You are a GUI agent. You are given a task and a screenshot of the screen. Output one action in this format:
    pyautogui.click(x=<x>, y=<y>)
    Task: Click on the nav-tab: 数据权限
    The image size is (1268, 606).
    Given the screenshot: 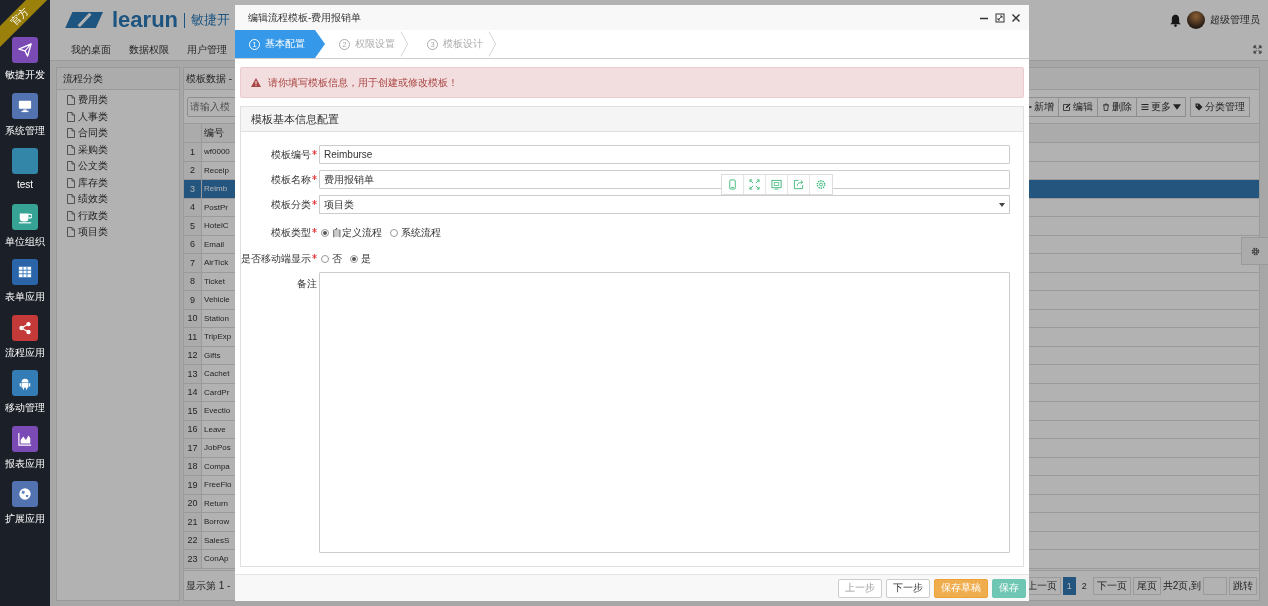 What is the action you would take?
    pyautogui.click(x=149, y=50)
    